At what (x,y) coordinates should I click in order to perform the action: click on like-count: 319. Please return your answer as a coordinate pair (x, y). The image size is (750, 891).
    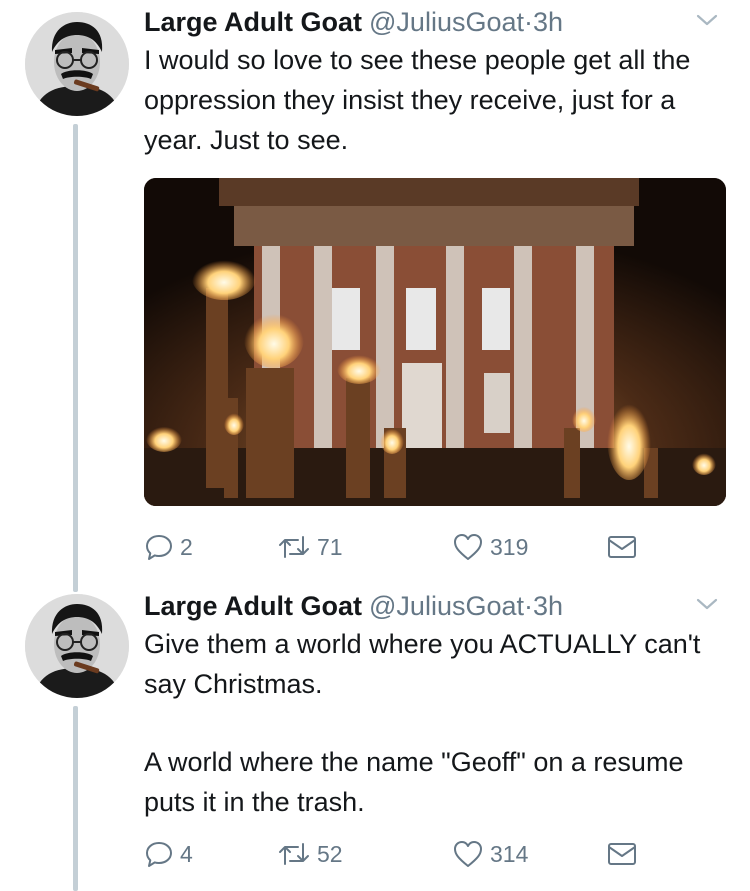
    Looking at the image, I should click on (509, 546).